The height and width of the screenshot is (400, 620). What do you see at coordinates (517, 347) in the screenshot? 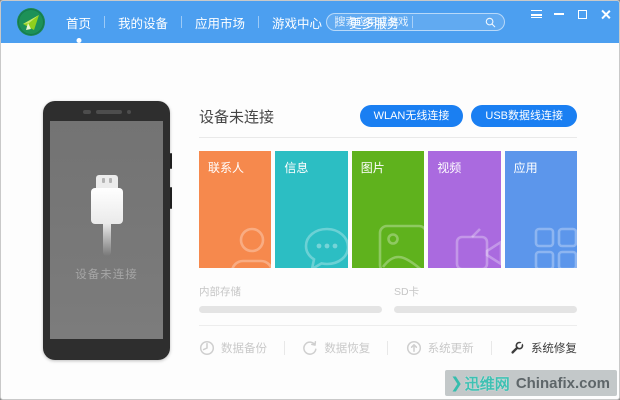
I see `repair-wrench-icon` at bounding box center [517, 347].